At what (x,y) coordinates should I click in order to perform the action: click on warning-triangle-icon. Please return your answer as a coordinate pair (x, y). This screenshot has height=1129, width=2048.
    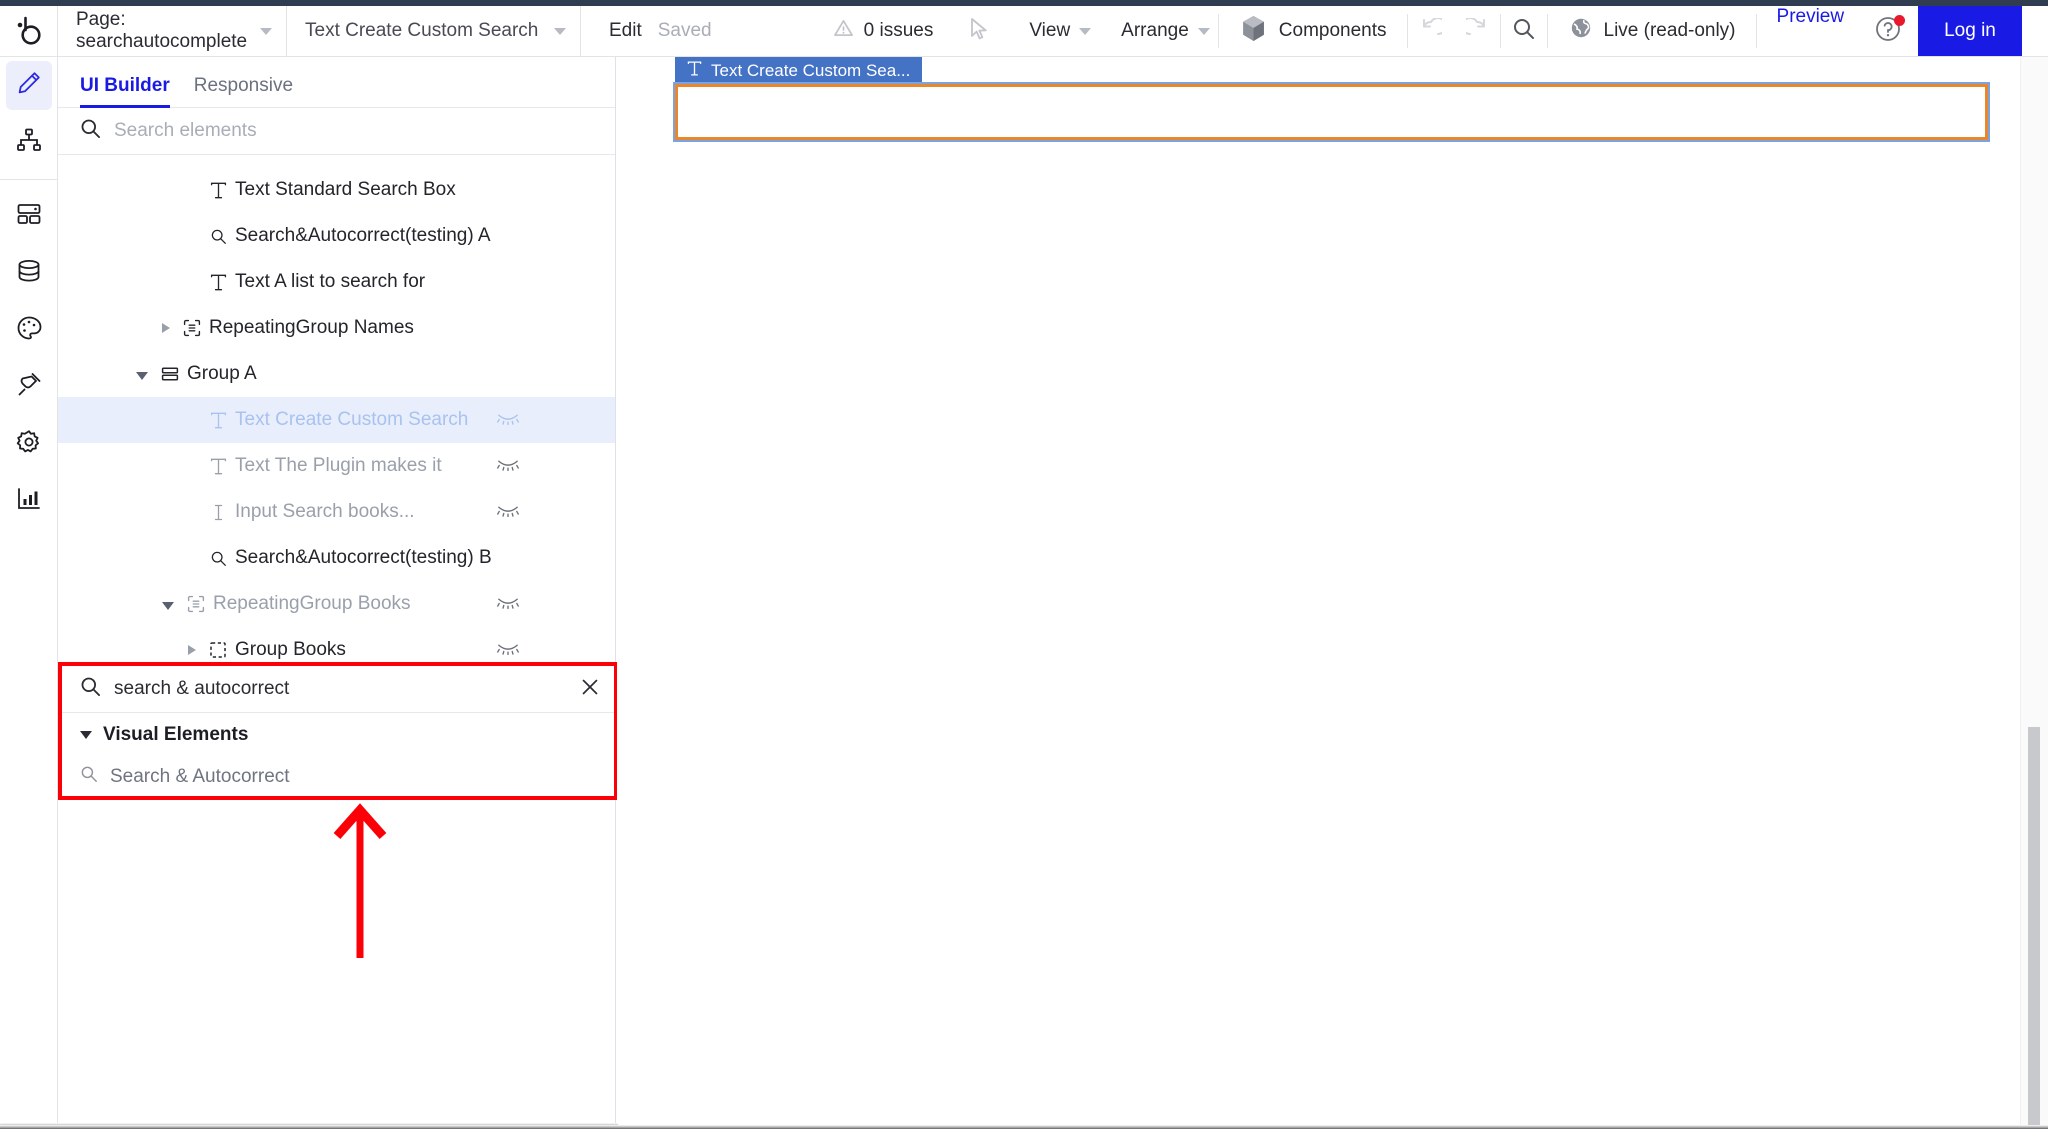
    Looking at the image, I should click on (843, 31).